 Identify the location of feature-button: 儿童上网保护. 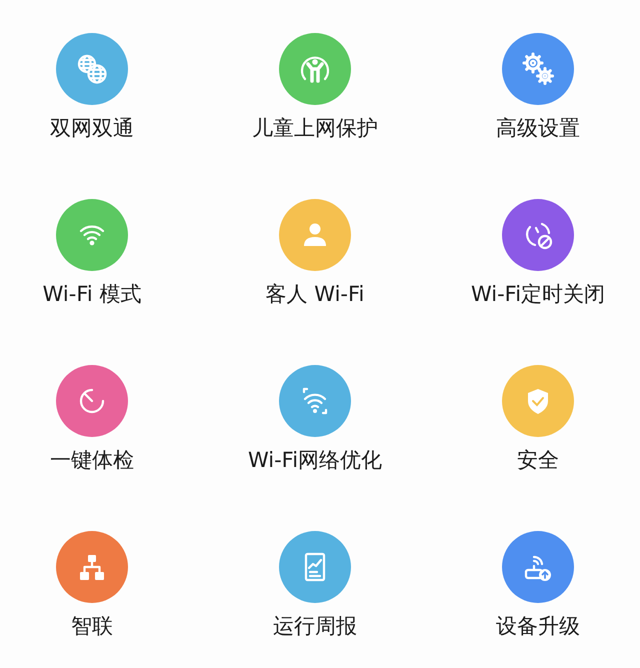
(315, 87).